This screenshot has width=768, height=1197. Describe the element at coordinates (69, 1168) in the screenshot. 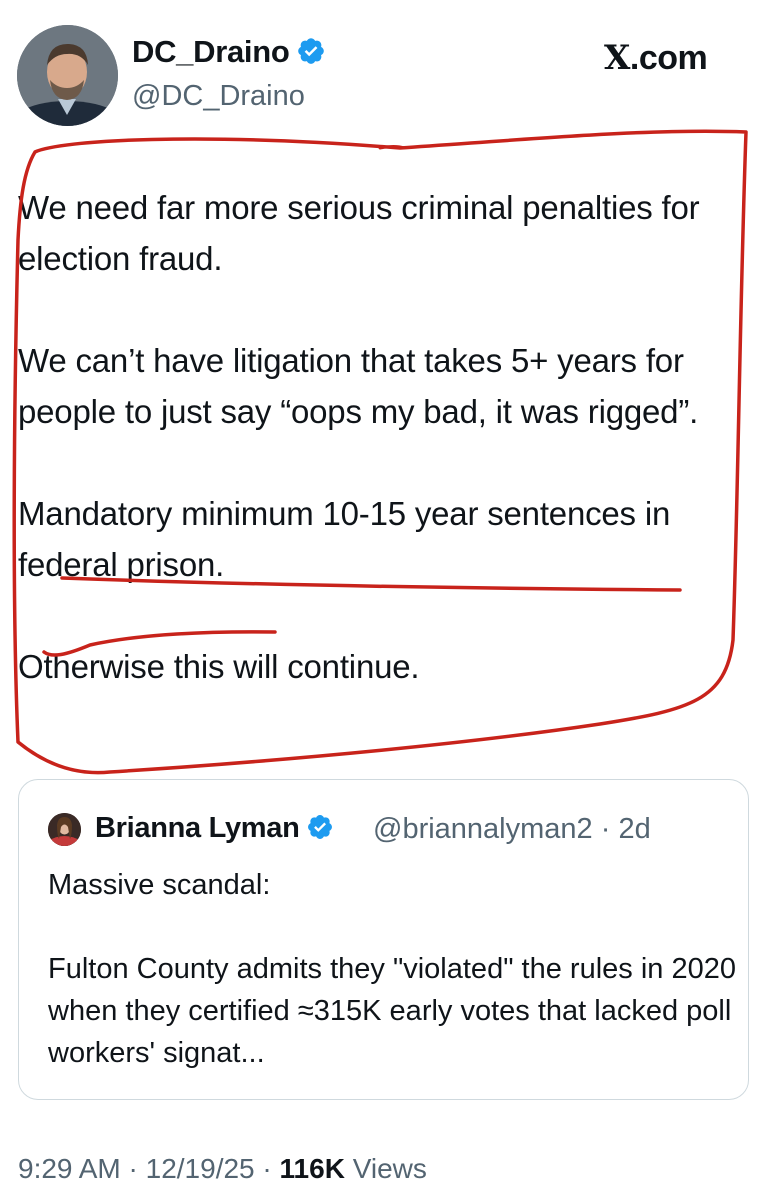

I see `tweet-time: 9:29 AM` at that location.